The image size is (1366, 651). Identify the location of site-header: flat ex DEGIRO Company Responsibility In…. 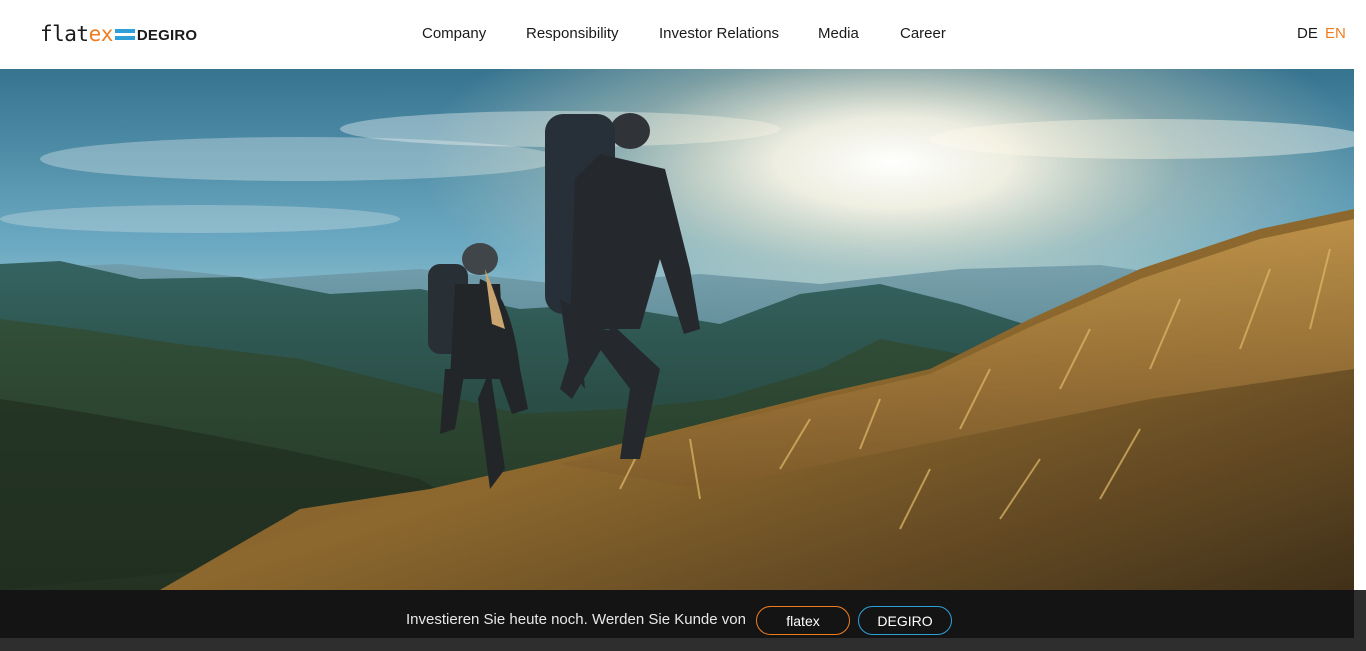
(683, 34).